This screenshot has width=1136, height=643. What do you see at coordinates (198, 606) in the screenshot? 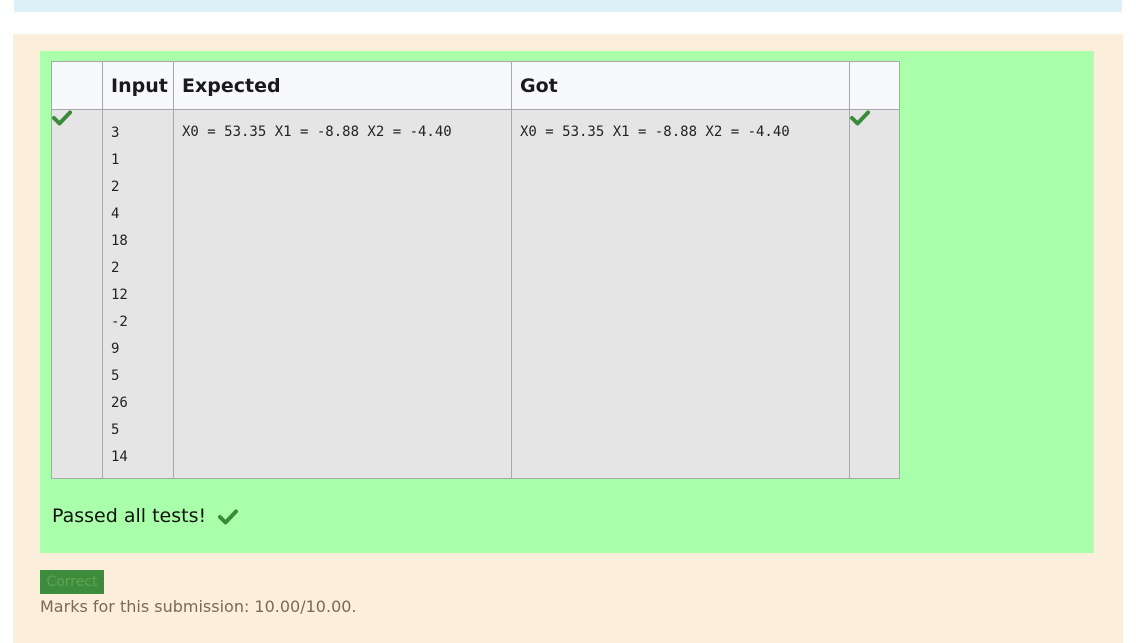
I see `marks-text: Marks for this submission: 10.00/10.00.` at bounding box center [198, 606].